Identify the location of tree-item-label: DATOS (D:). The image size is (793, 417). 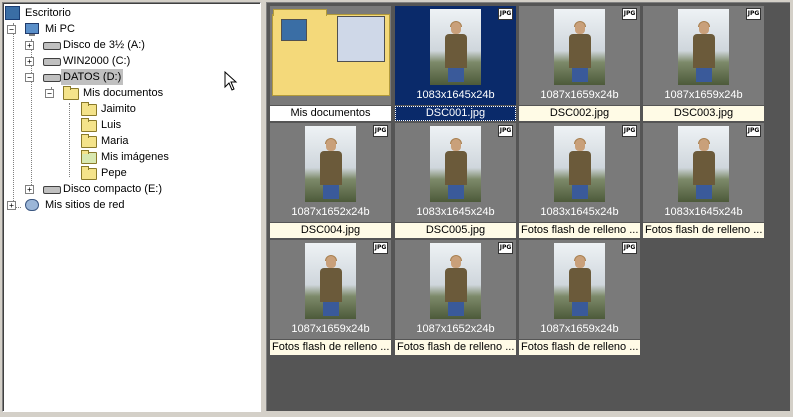
(92, 77).